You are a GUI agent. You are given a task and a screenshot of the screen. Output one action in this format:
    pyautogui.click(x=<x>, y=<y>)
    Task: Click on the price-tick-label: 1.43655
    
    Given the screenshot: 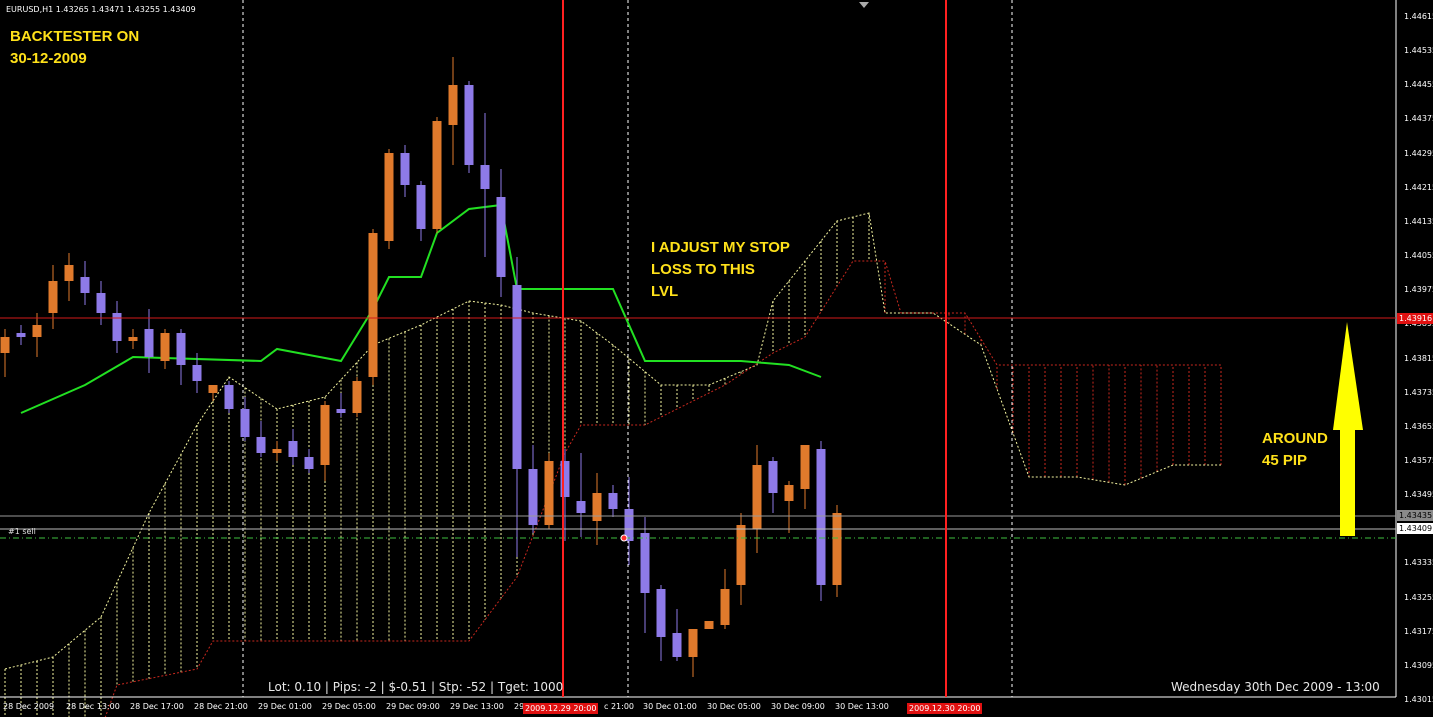 What is the action you would take?
    pyautogui.click(x=1418, y=426)
    